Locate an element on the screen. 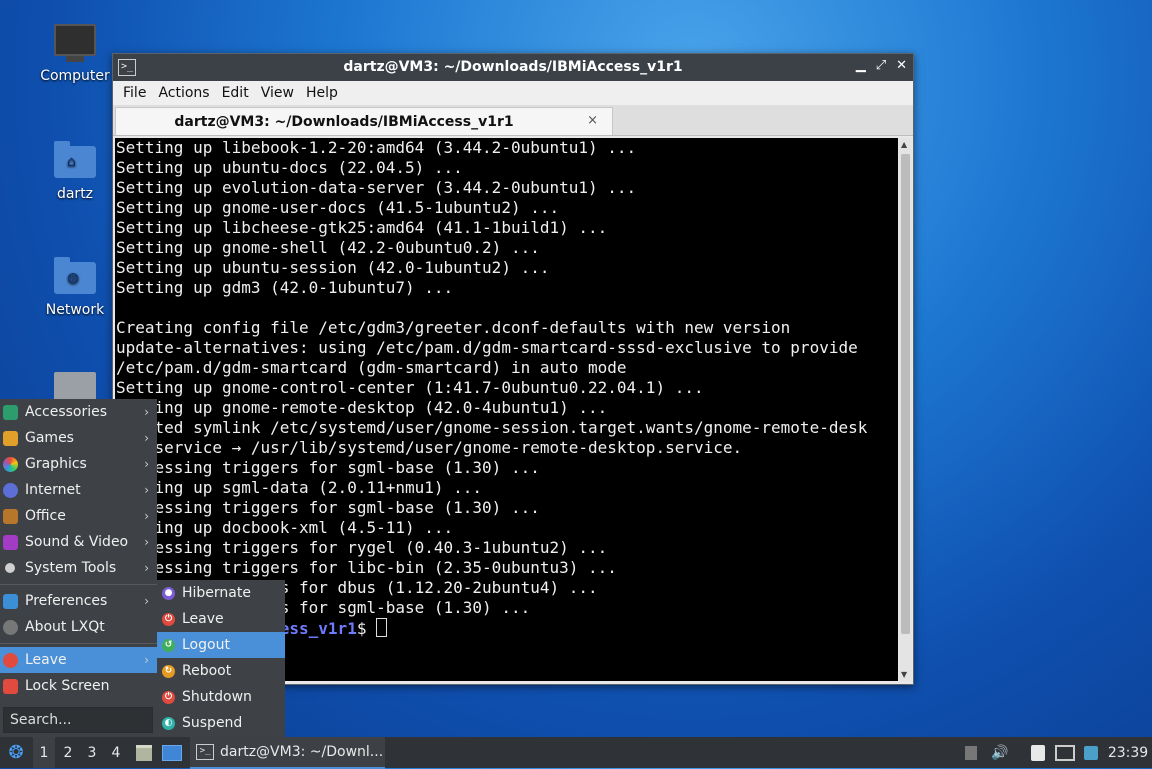 This screenshot has width=1152, height=769. menu-actions: Actions is located at coordinates (183, 93).